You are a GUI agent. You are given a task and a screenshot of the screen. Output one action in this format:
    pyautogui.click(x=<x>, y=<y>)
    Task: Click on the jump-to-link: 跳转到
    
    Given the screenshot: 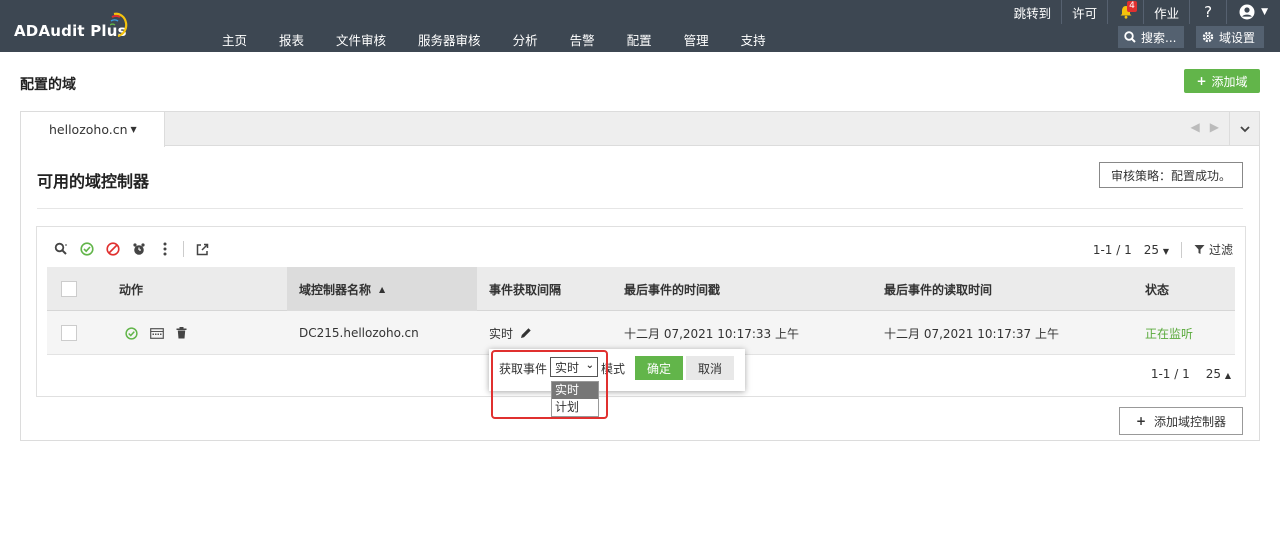 What is the action you would take?
    pyautogui.click(x=1033, y=12)
    